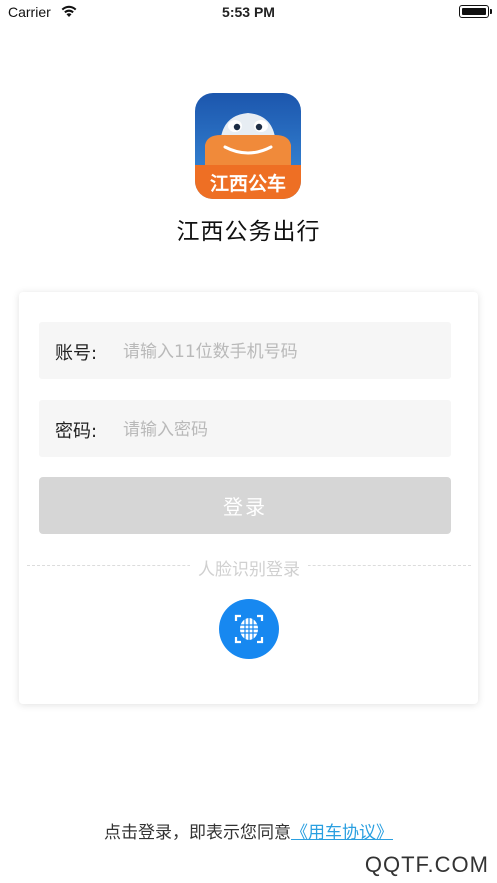 This screenshot has height=883, width=497. I want to click on clock-time: 5:53 PM, so click(248, 12).